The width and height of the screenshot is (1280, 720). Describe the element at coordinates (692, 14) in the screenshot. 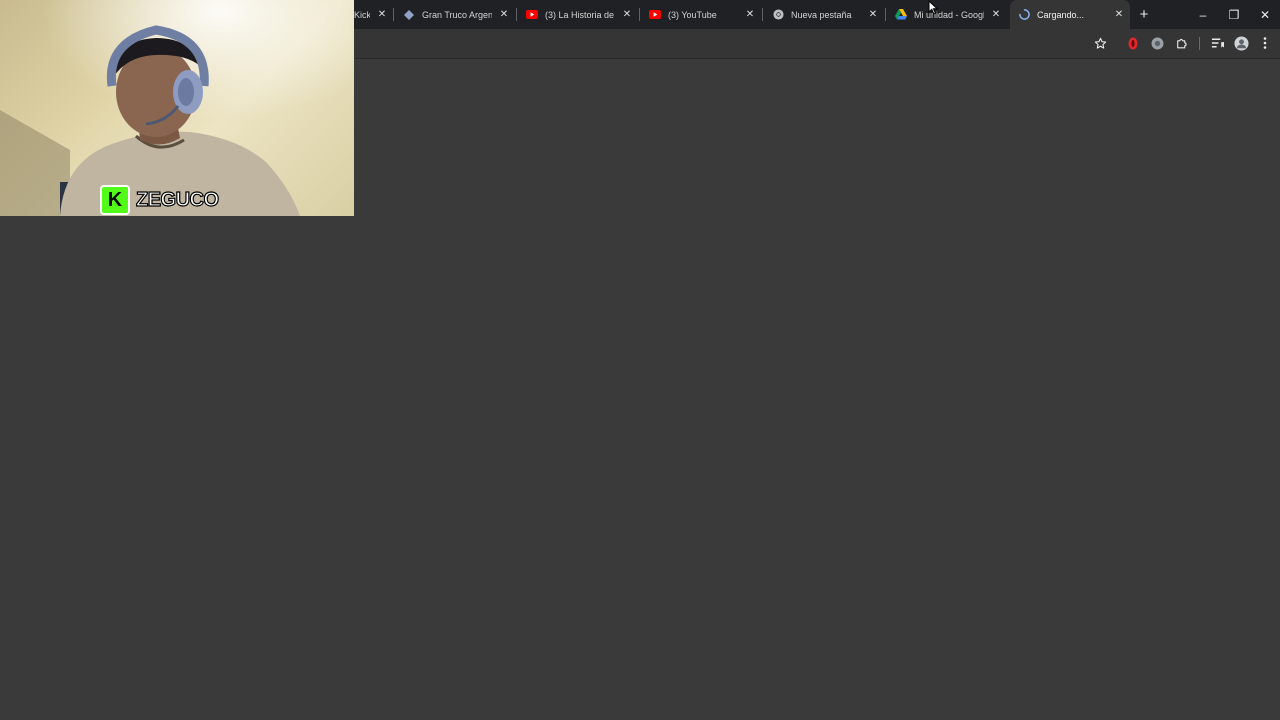

I see `tab-title: (3) YouTube` at that location.